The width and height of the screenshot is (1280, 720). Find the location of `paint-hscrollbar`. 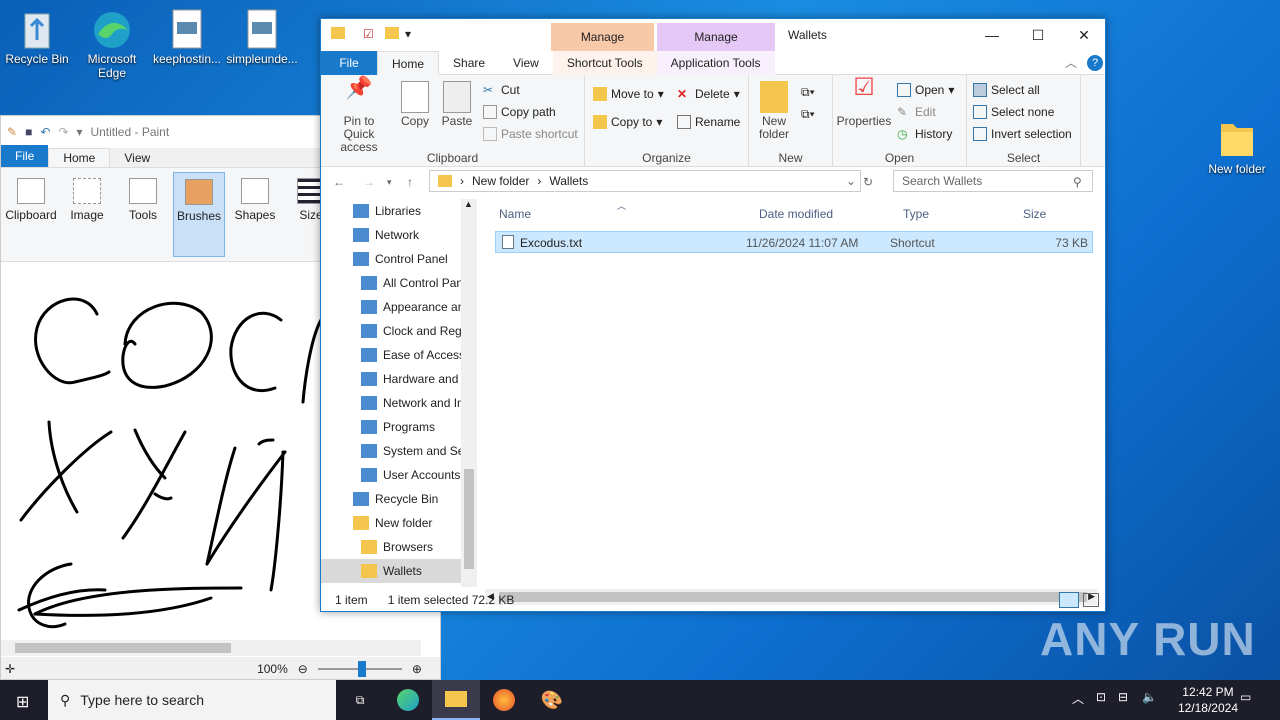

paint-hscrollbar is located at coordinates (211, 648).